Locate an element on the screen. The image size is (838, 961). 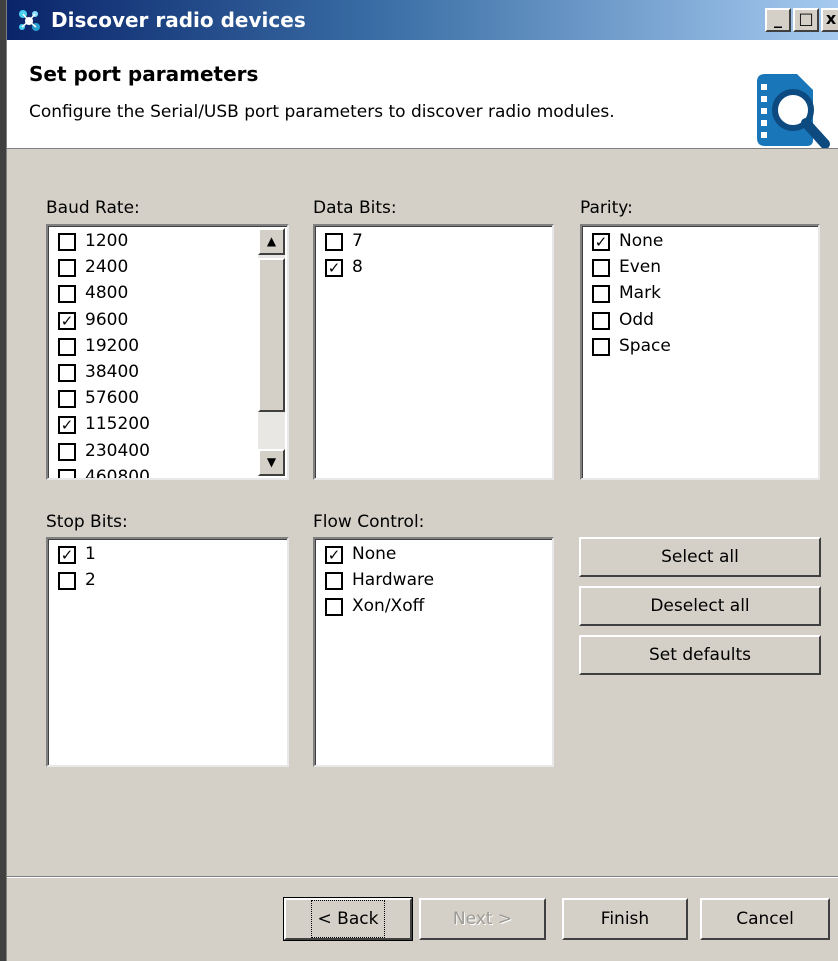
parity-list: ✓ None Even Mark Odd Space is located at coordinates (700, 352).